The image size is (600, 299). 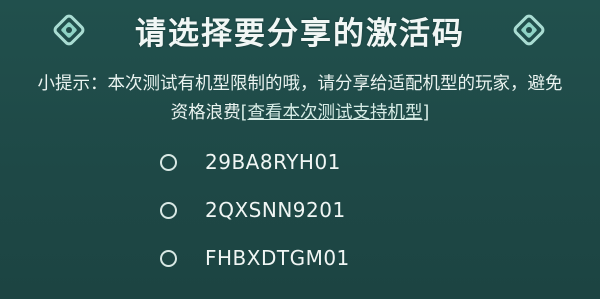 I want to click on code-option: FHBXDTGM01, so click(x=255, y=258).